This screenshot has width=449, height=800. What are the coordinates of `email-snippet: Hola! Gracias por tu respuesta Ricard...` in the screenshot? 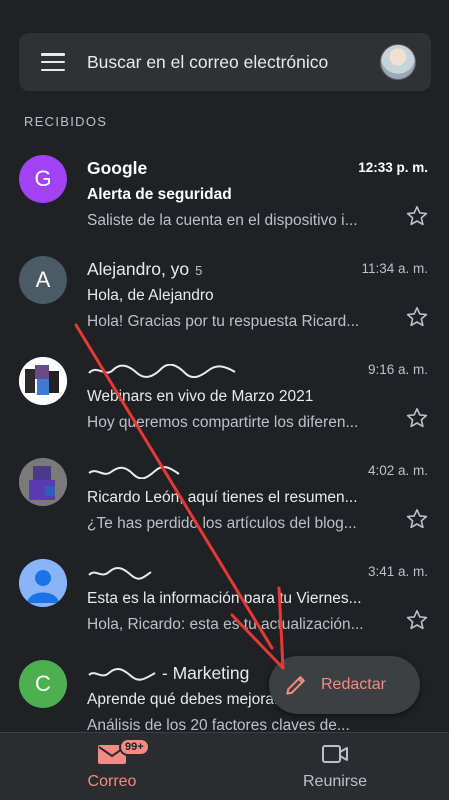 It's located at (223, 321).